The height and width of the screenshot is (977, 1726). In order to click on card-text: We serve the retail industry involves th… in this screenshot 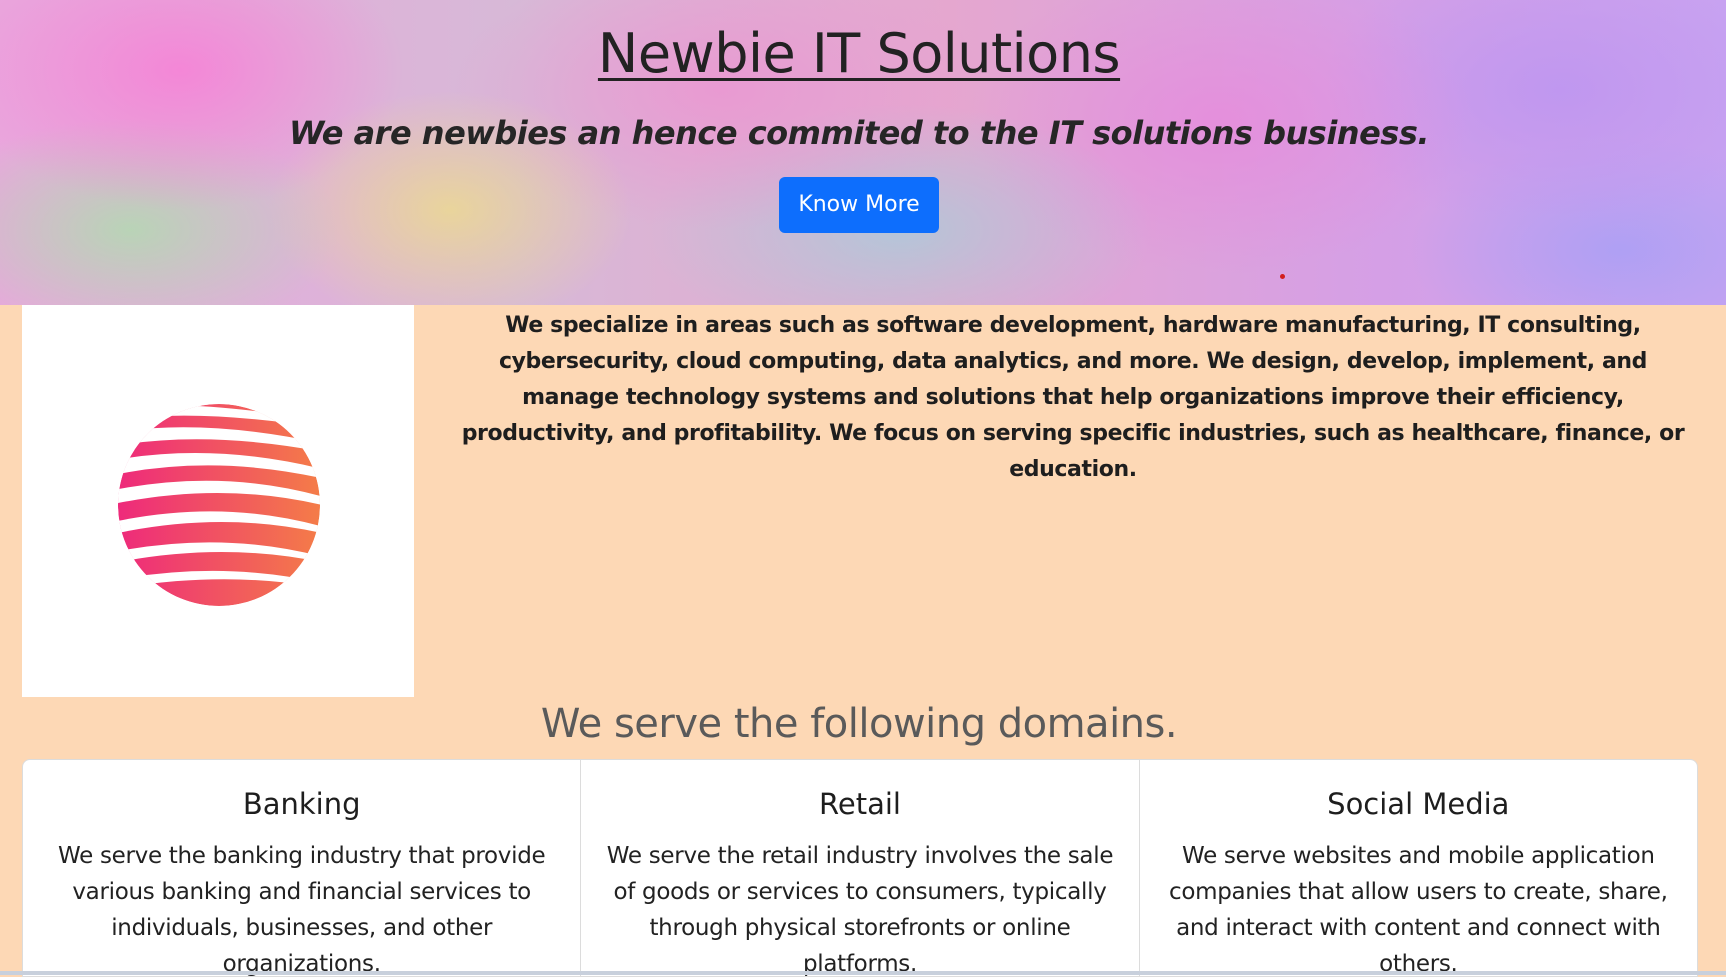, I will do `click(860, 910)`.